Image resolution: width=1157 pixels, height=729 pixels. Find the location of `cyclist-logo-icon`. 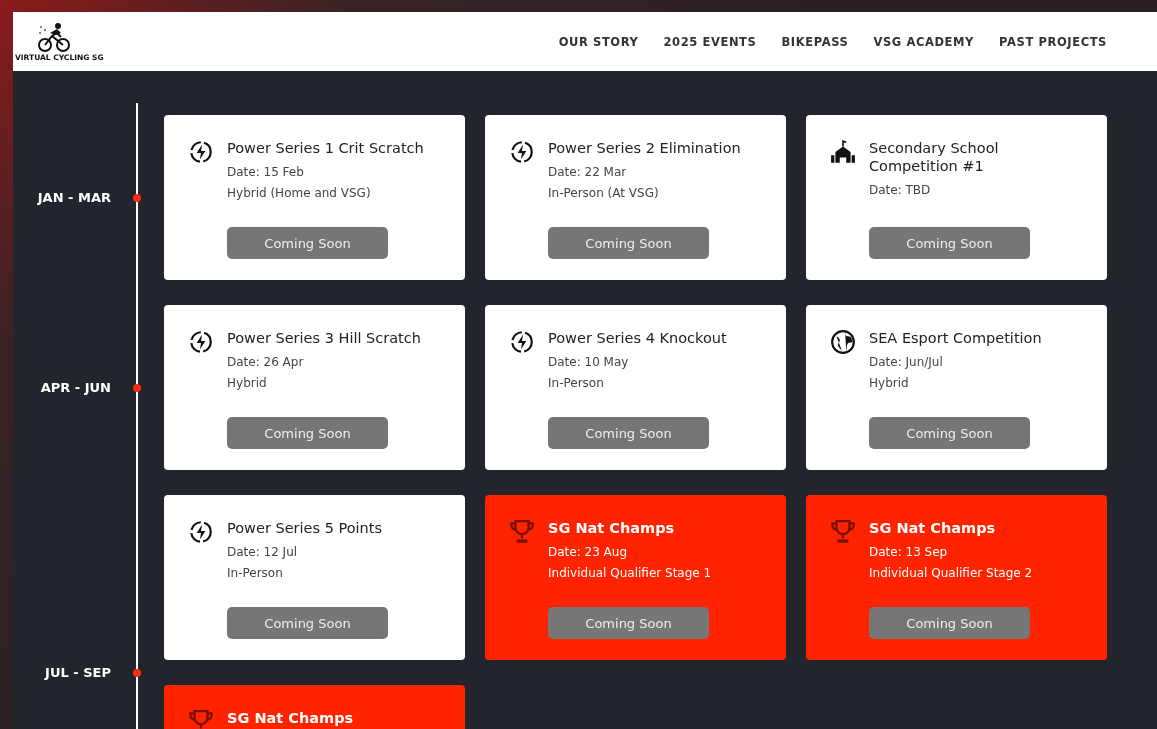

cyclist-logo-icon is located at coordinates (54, 37).